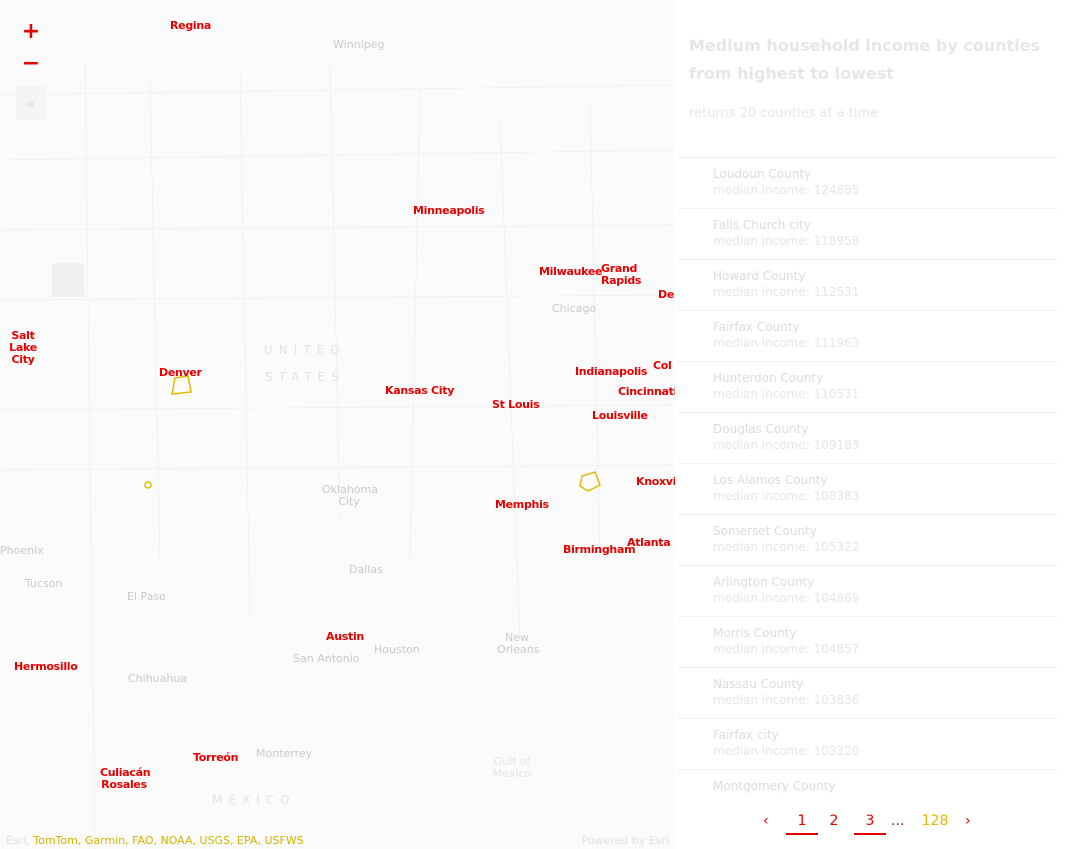  Describe the element at coordinates (836, 241) in the screenshot. I see `median-income-value: 118958` at that location.